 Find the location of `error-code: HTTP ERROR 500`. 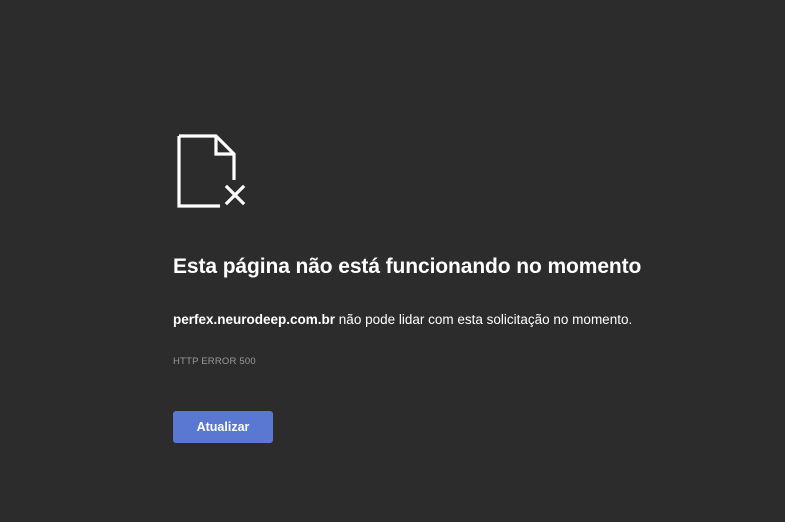

error-code: HTTP ERROR 500 is located at coordinates (214, 361).